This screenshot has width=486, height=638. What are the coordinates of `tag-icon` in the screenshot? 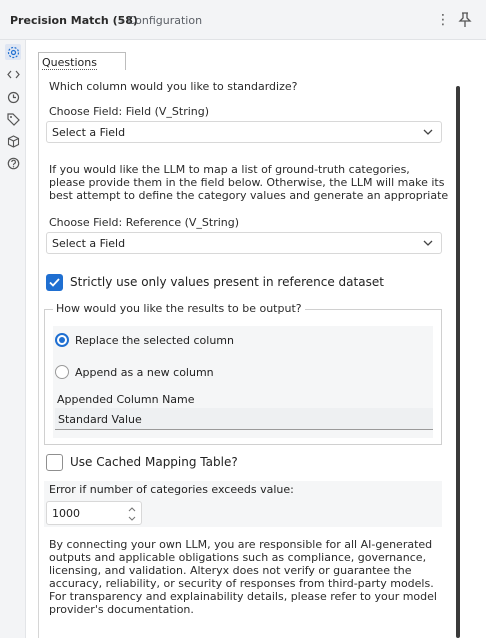 It's located at (13, 119).